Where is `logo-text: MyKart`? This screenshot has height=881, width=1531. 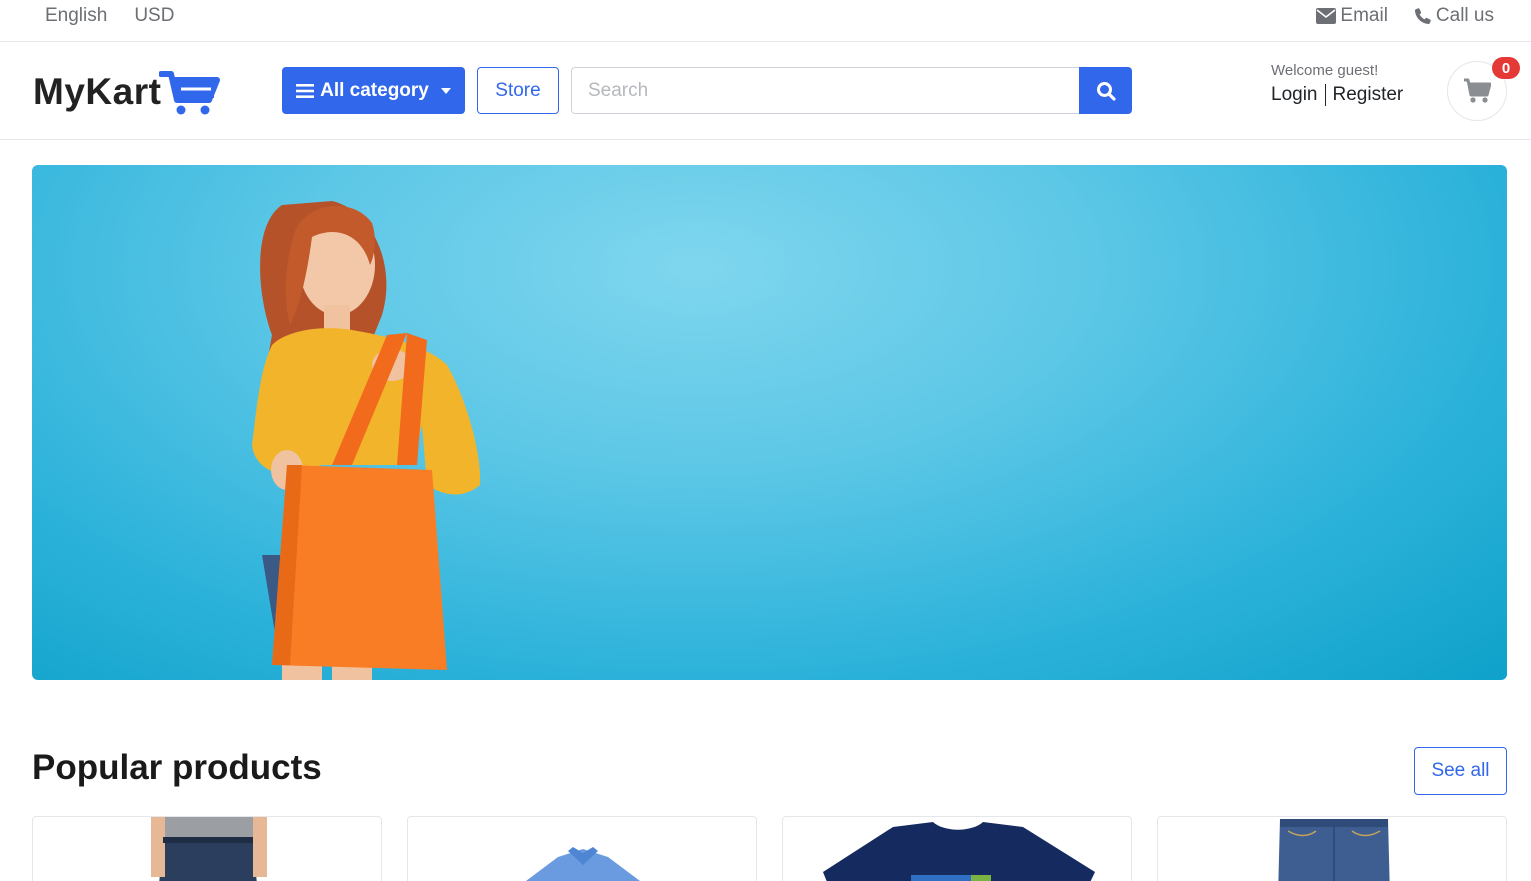 logo-text: MyKart is located at coordinates (97, 91).